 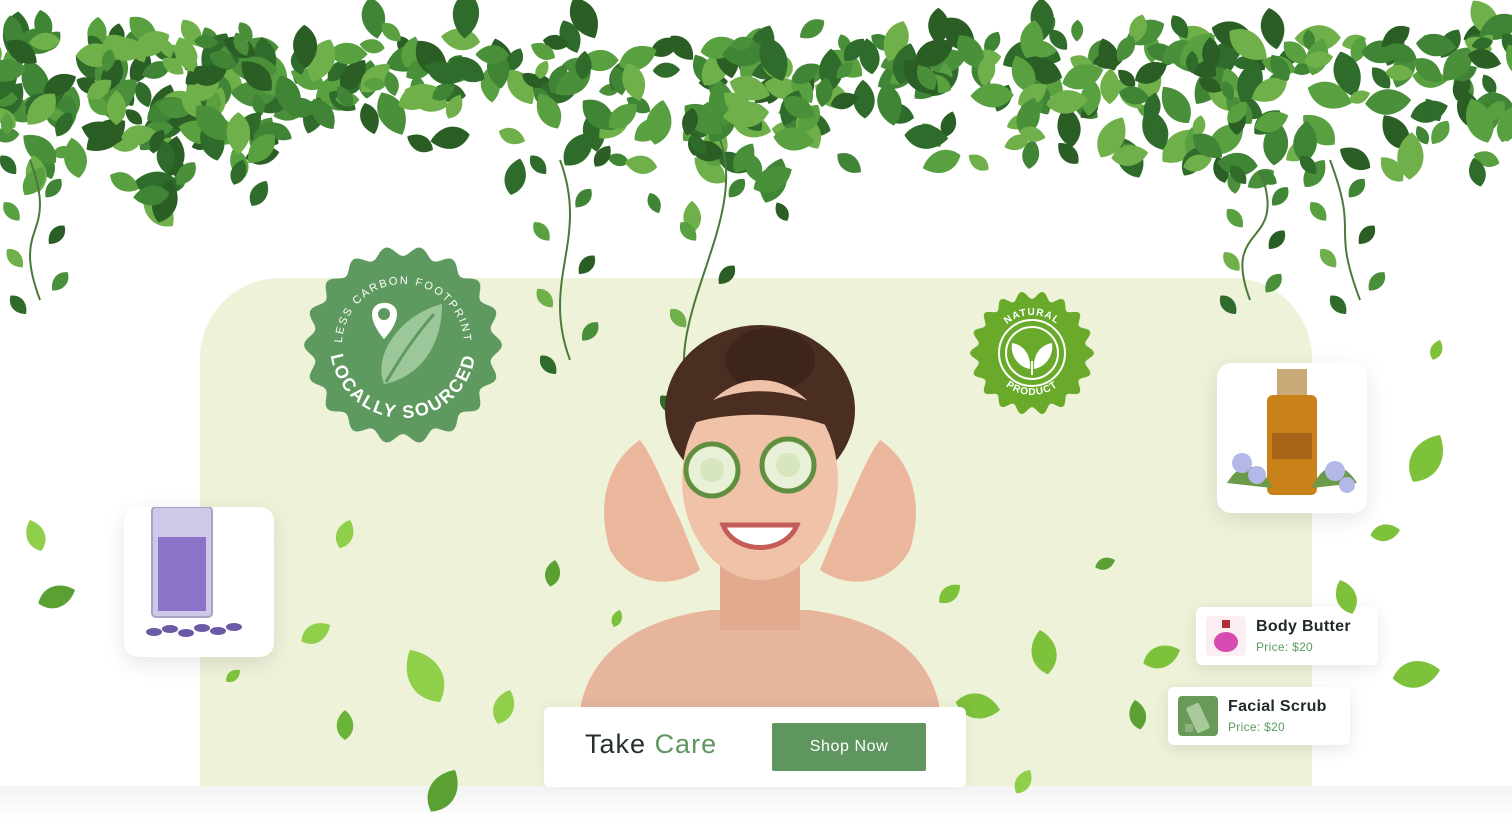 I want to click on cta-title: Take Care, so click(x=651, y=744).